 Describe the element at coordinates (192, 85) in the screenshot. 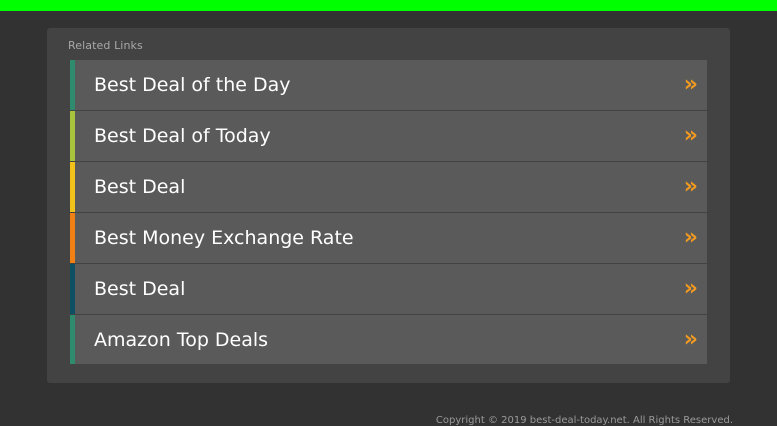

I see `link-label: Best Deal of the Day` at that location.